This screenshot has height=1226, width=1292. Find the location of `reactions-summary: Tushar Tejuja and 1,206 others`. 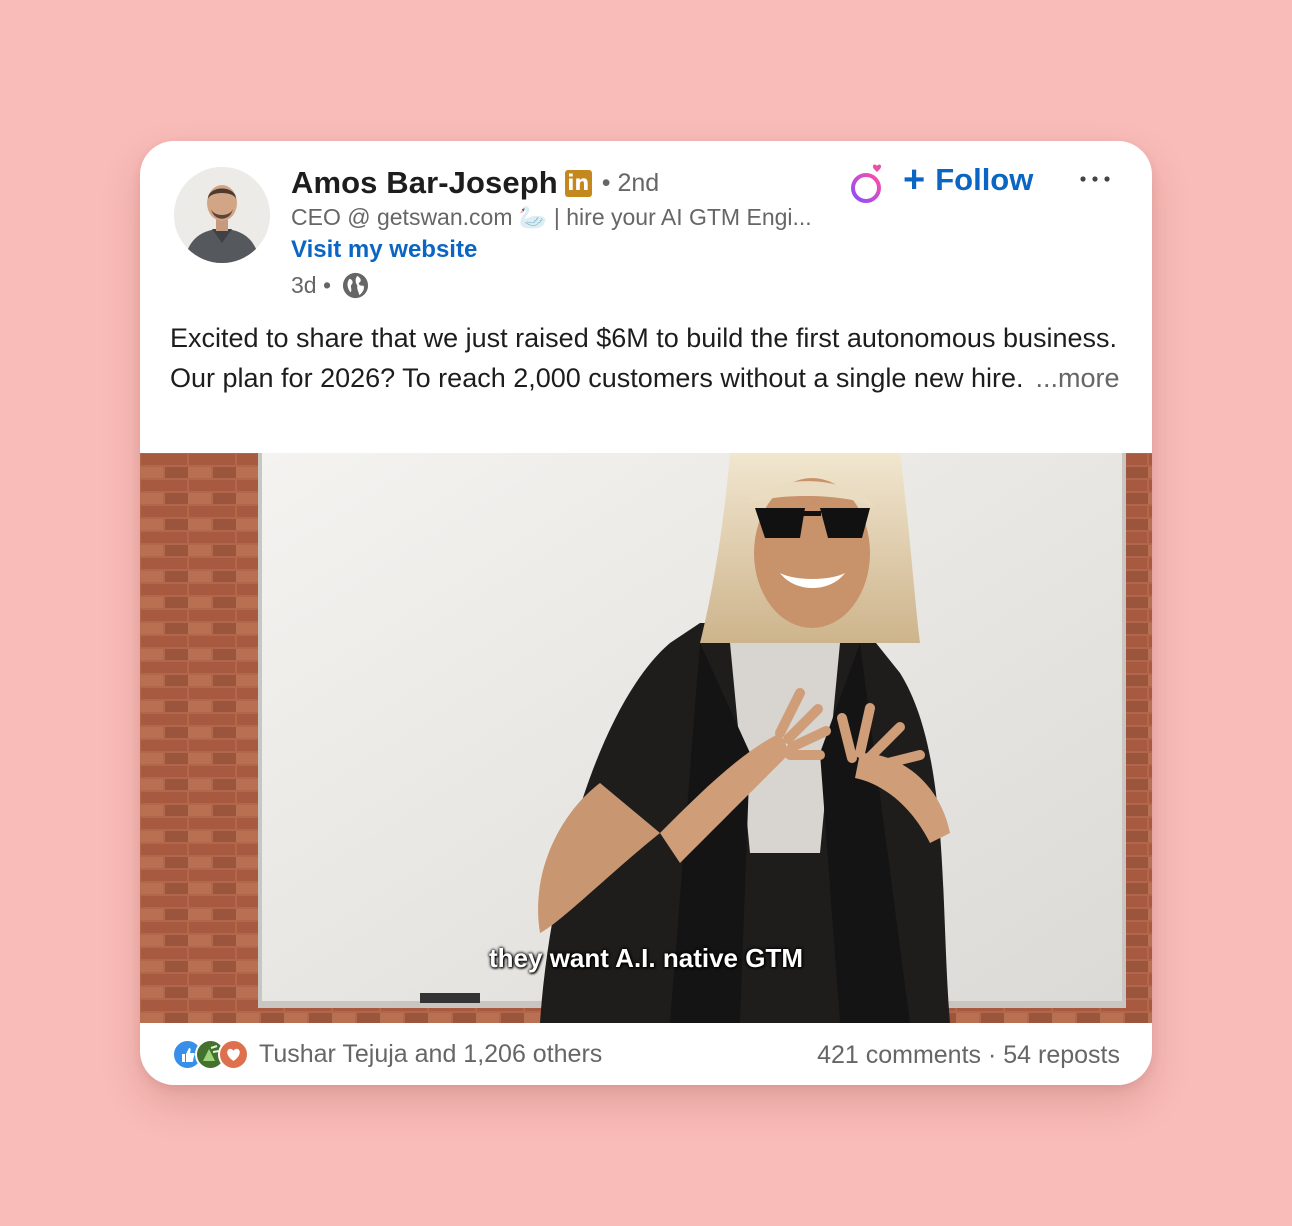

reactions-summary: Tushar Tejuja and 1,206 others is located at coordinates (387, 1054).